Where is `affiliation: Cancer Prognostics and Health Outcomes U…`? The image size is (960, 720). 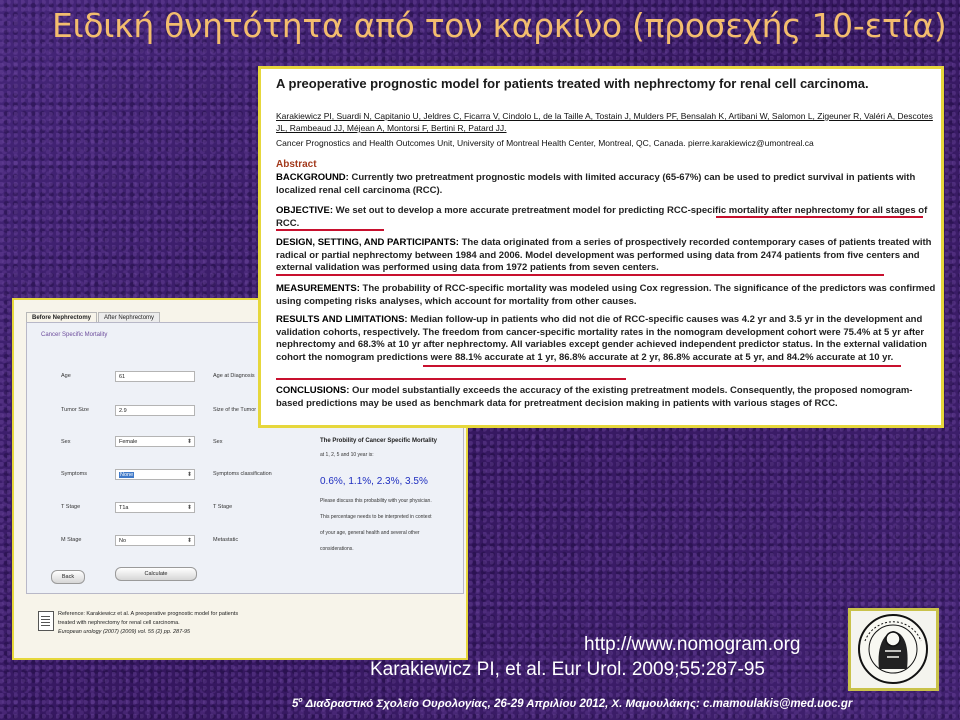 affiliation: Cancer Prognostics and Health Outcomes U… is located at coordinates (545, 143).